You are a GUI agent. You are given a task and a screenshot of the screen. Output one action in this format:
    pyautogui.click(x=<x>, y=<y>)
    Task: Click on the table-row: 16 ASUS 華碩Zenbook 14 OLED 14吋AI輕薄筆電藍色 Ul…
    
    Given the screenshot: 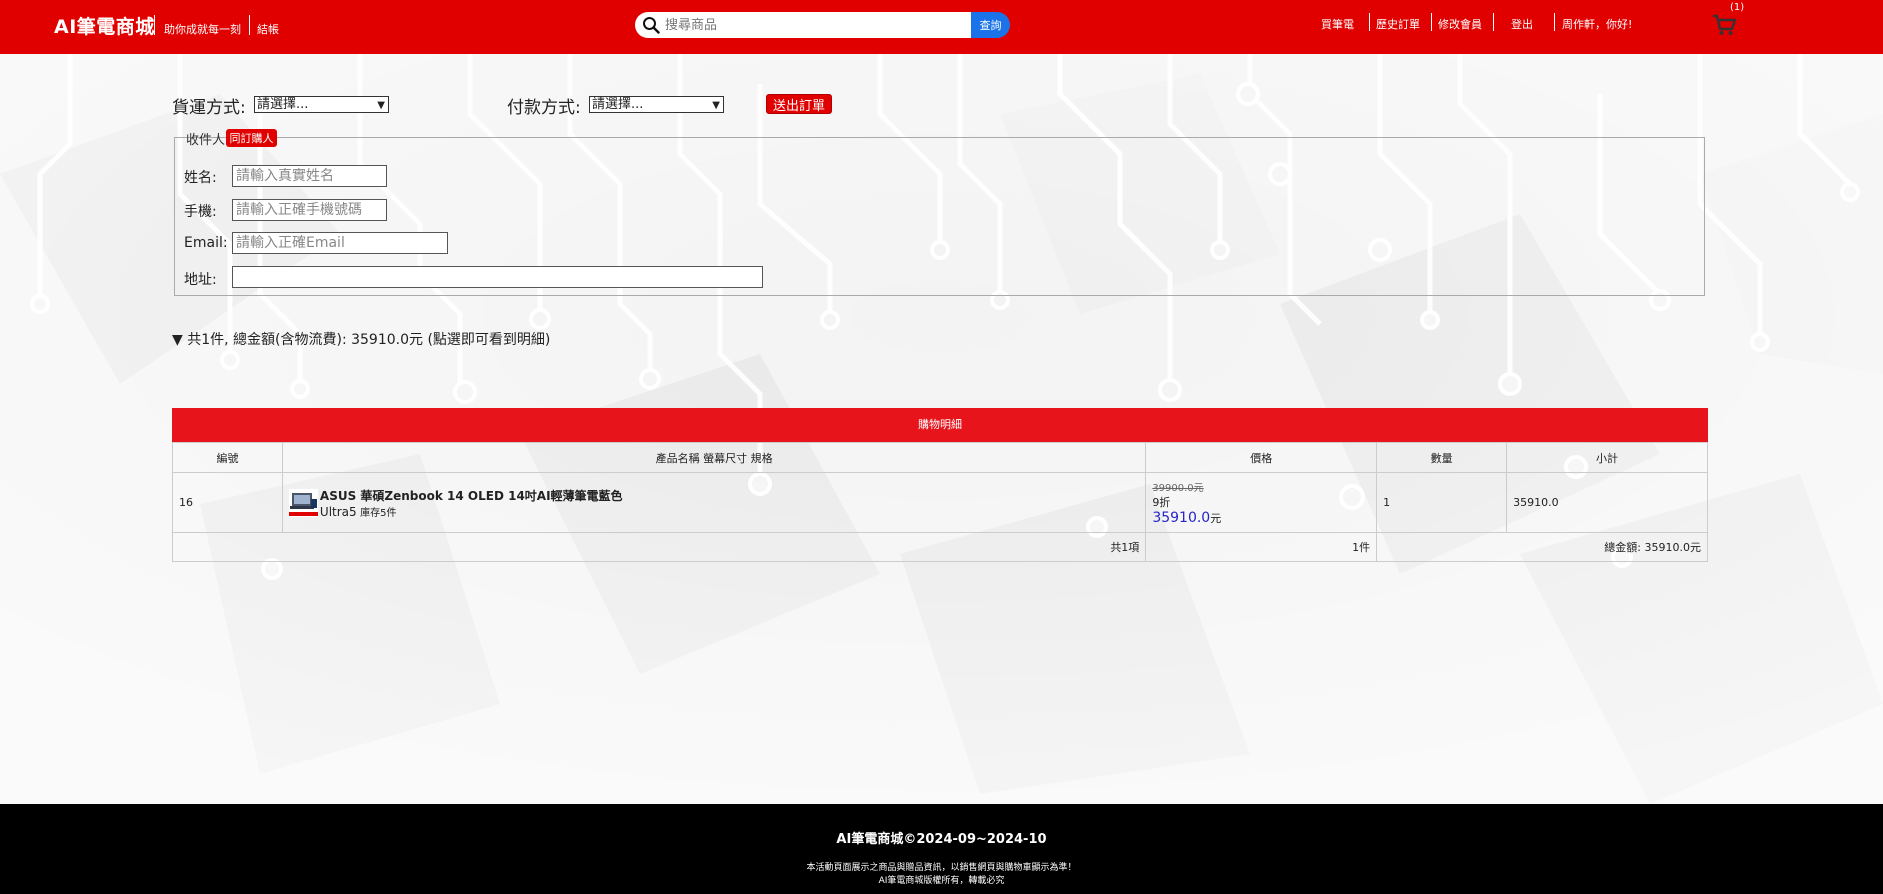 What is the action you would take?
    pyautogui.click(x=940, y=502)
    